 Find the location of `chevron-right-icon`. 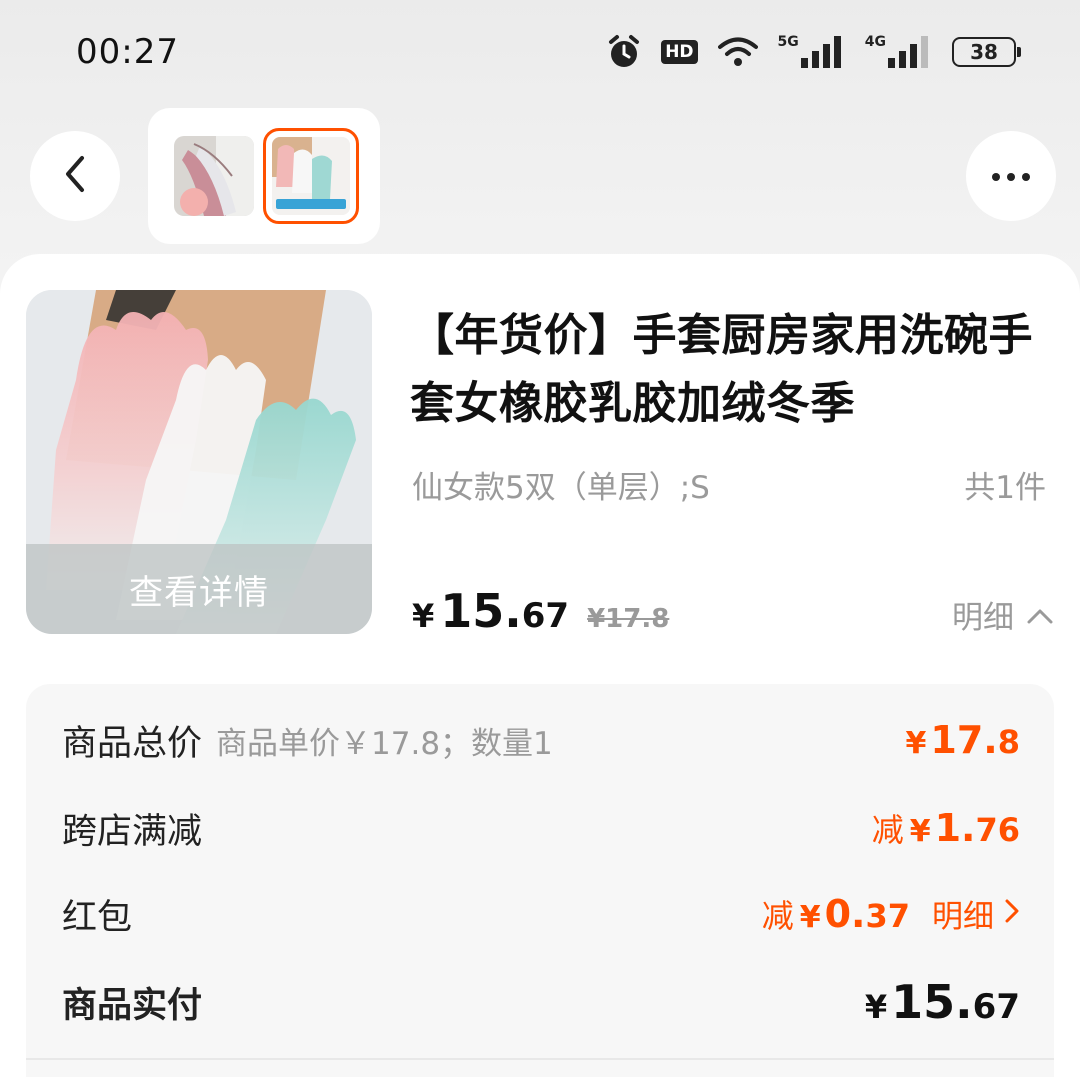

chevron-right-icon is located at coordinates (1012, 914).